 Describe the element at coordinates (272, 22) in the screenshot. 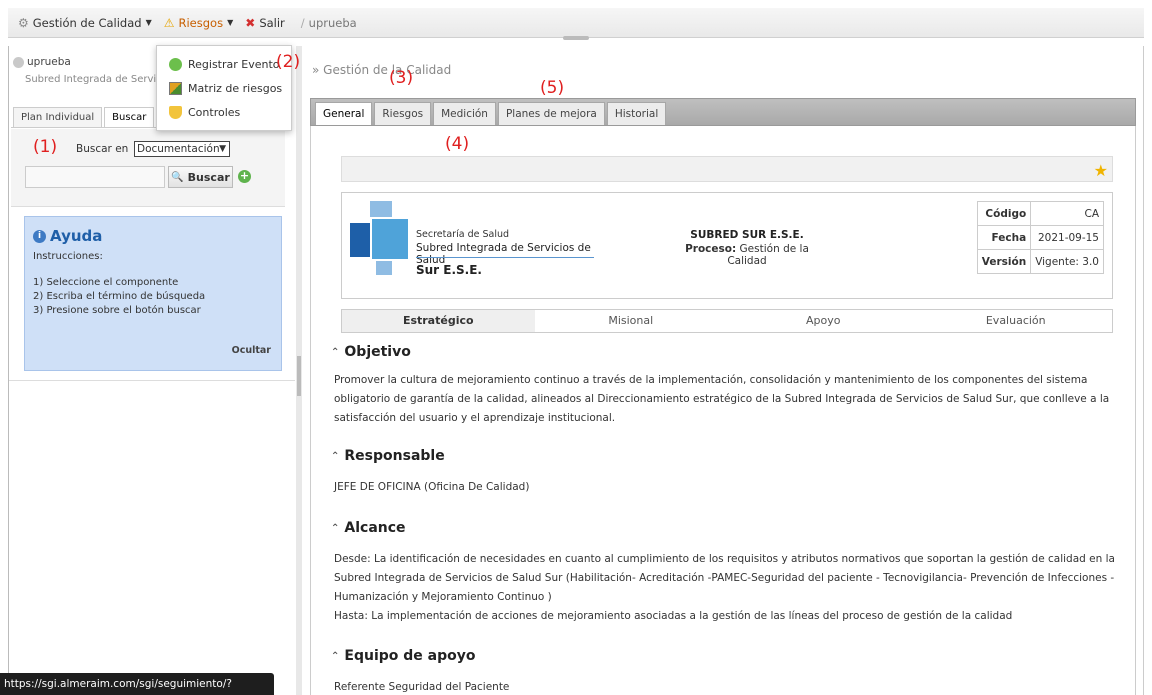

I see `menu-salir-label: Salir` at that location.